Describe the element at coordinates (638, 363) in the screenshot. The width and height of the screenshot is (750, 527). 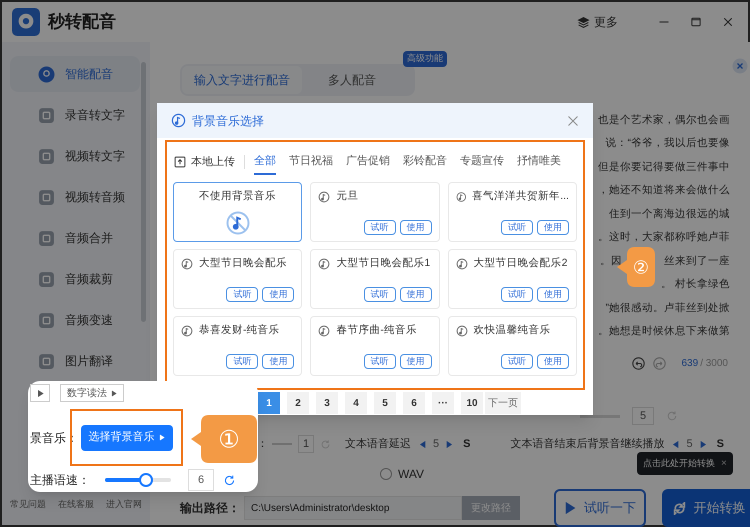
I see `undo-icon` at that location.